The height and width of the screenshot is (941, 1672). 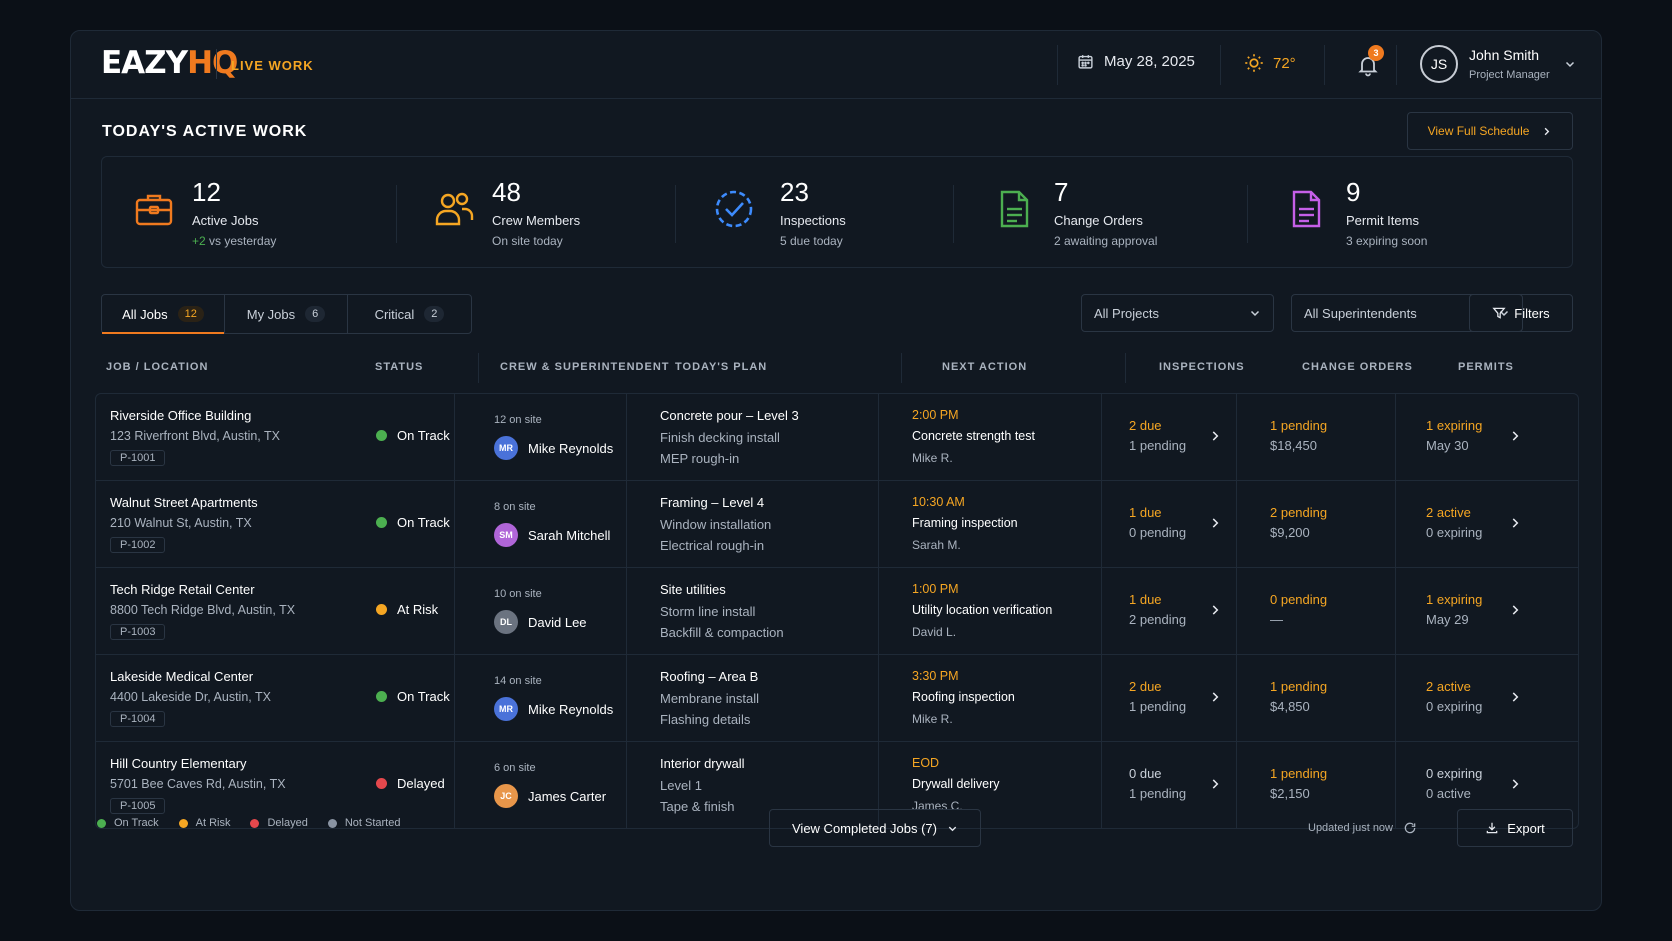 What do you see at coordinates (1360, 313) in the screenshot?
I see `superintendents-dropdown-value: All Superintendents` at bounding box center [1360, 313].